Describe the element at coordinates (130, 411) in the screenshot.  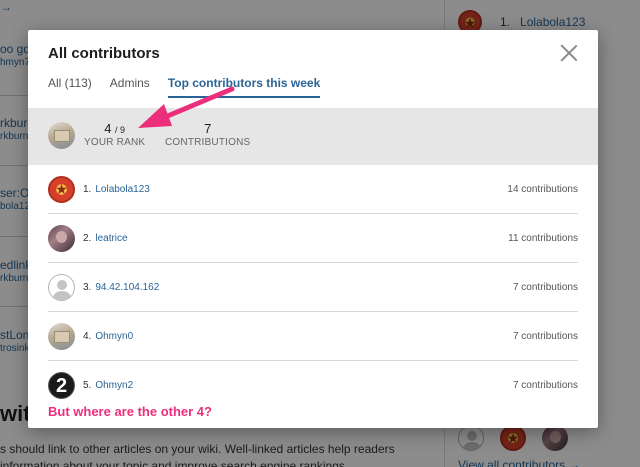
I see `annotation-text: But where are the other 4?` at that location.